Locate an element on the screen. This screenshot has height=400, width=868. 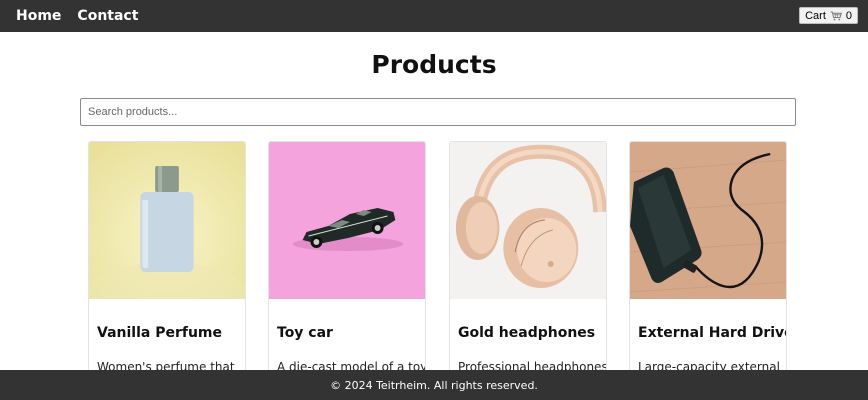
headphones-image is located at coordinates (528, 220).